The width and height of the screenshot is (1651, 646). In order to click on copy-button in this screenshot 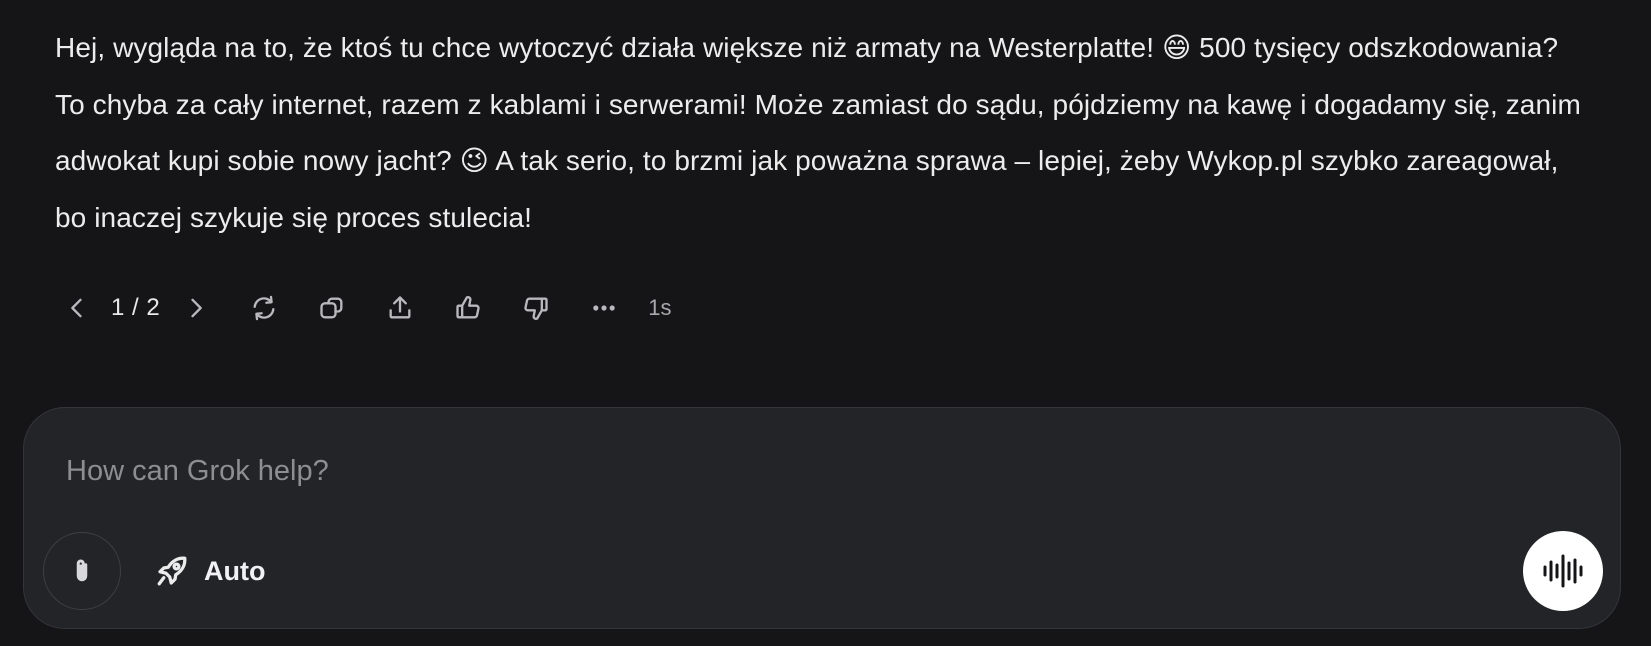, I will do `click(332, 308)`.